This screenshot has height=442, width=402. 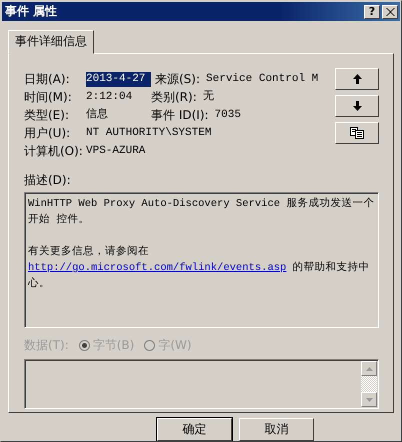 What do you see at coordinates (175, 345) in the screenshot?
I see `radio-label: 字(W)` at bounding box center [175, 345].